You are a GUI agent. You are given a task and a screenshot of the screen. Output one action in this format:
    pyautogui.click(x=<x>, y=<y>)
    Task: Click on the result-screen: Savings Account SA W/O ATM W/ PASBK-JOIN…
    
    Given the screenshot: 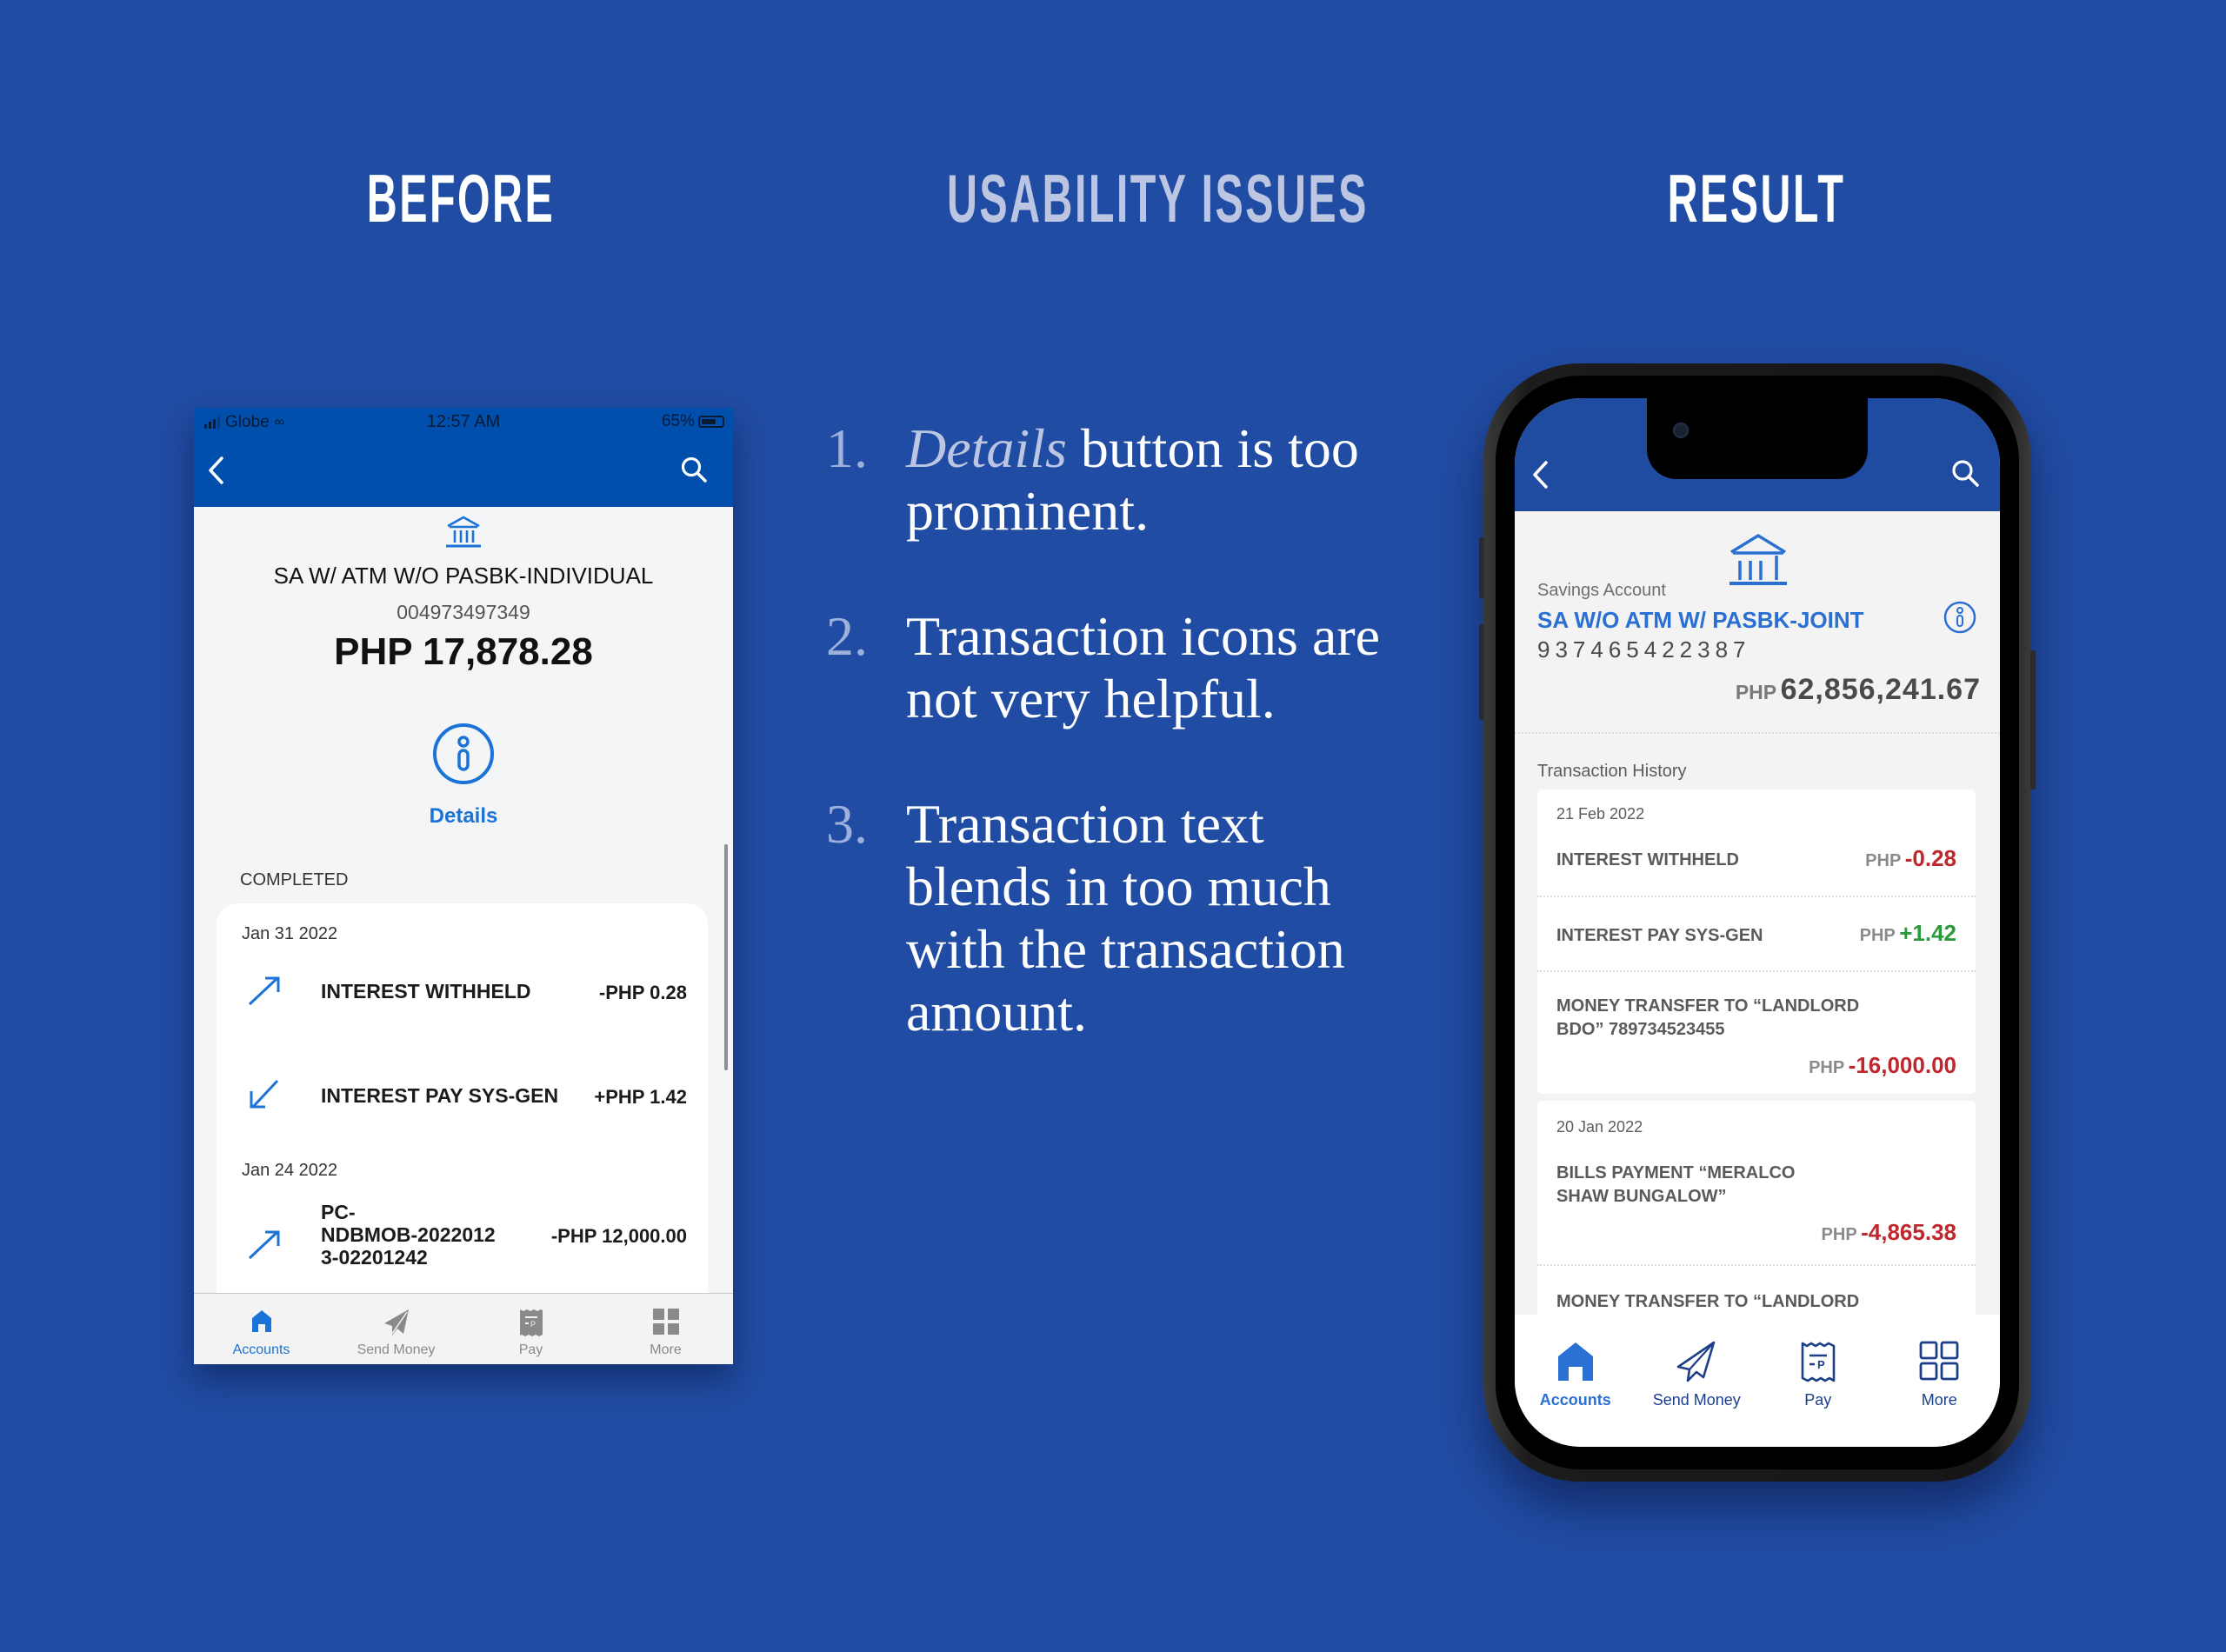 What is the action you would take?
    pyautogui.click(x=1757, y=922)
    